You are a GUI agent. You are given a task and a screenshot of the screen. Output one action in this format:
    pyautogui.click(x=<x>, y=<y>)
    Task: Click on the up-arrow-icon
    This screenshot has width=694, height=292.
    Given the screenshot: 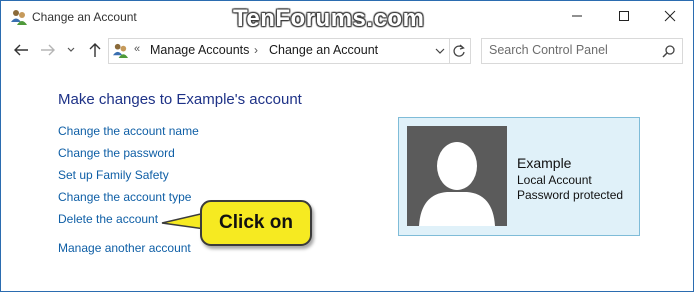 What is the action you would take?
    pyautogui.click(x=95, y=50)
    